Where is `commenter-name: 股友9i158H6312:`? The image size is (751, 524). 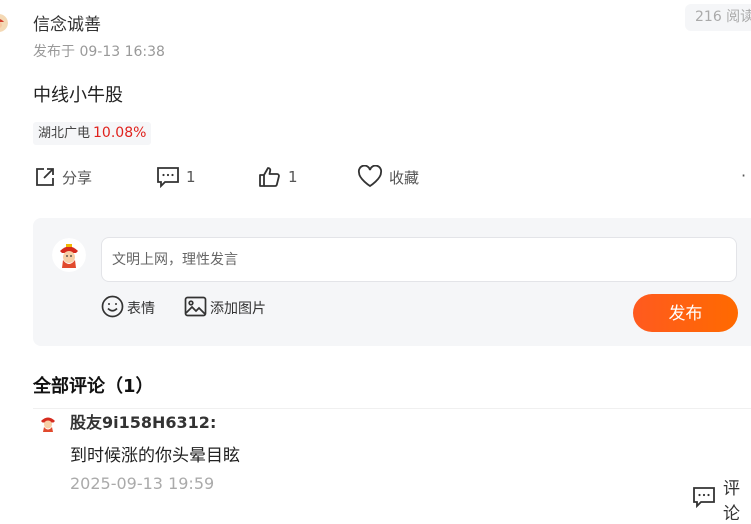 commenter-name: 股友9i158H6312: is located at coordinates (143, 421).